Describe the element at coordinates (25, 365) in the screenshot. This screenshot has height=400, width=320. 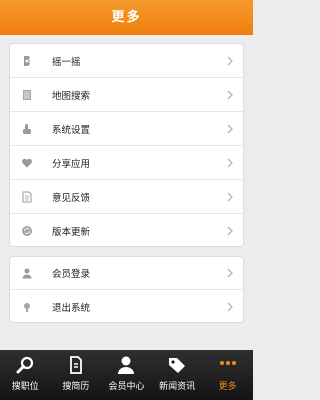
I see `search-icon` at that location.